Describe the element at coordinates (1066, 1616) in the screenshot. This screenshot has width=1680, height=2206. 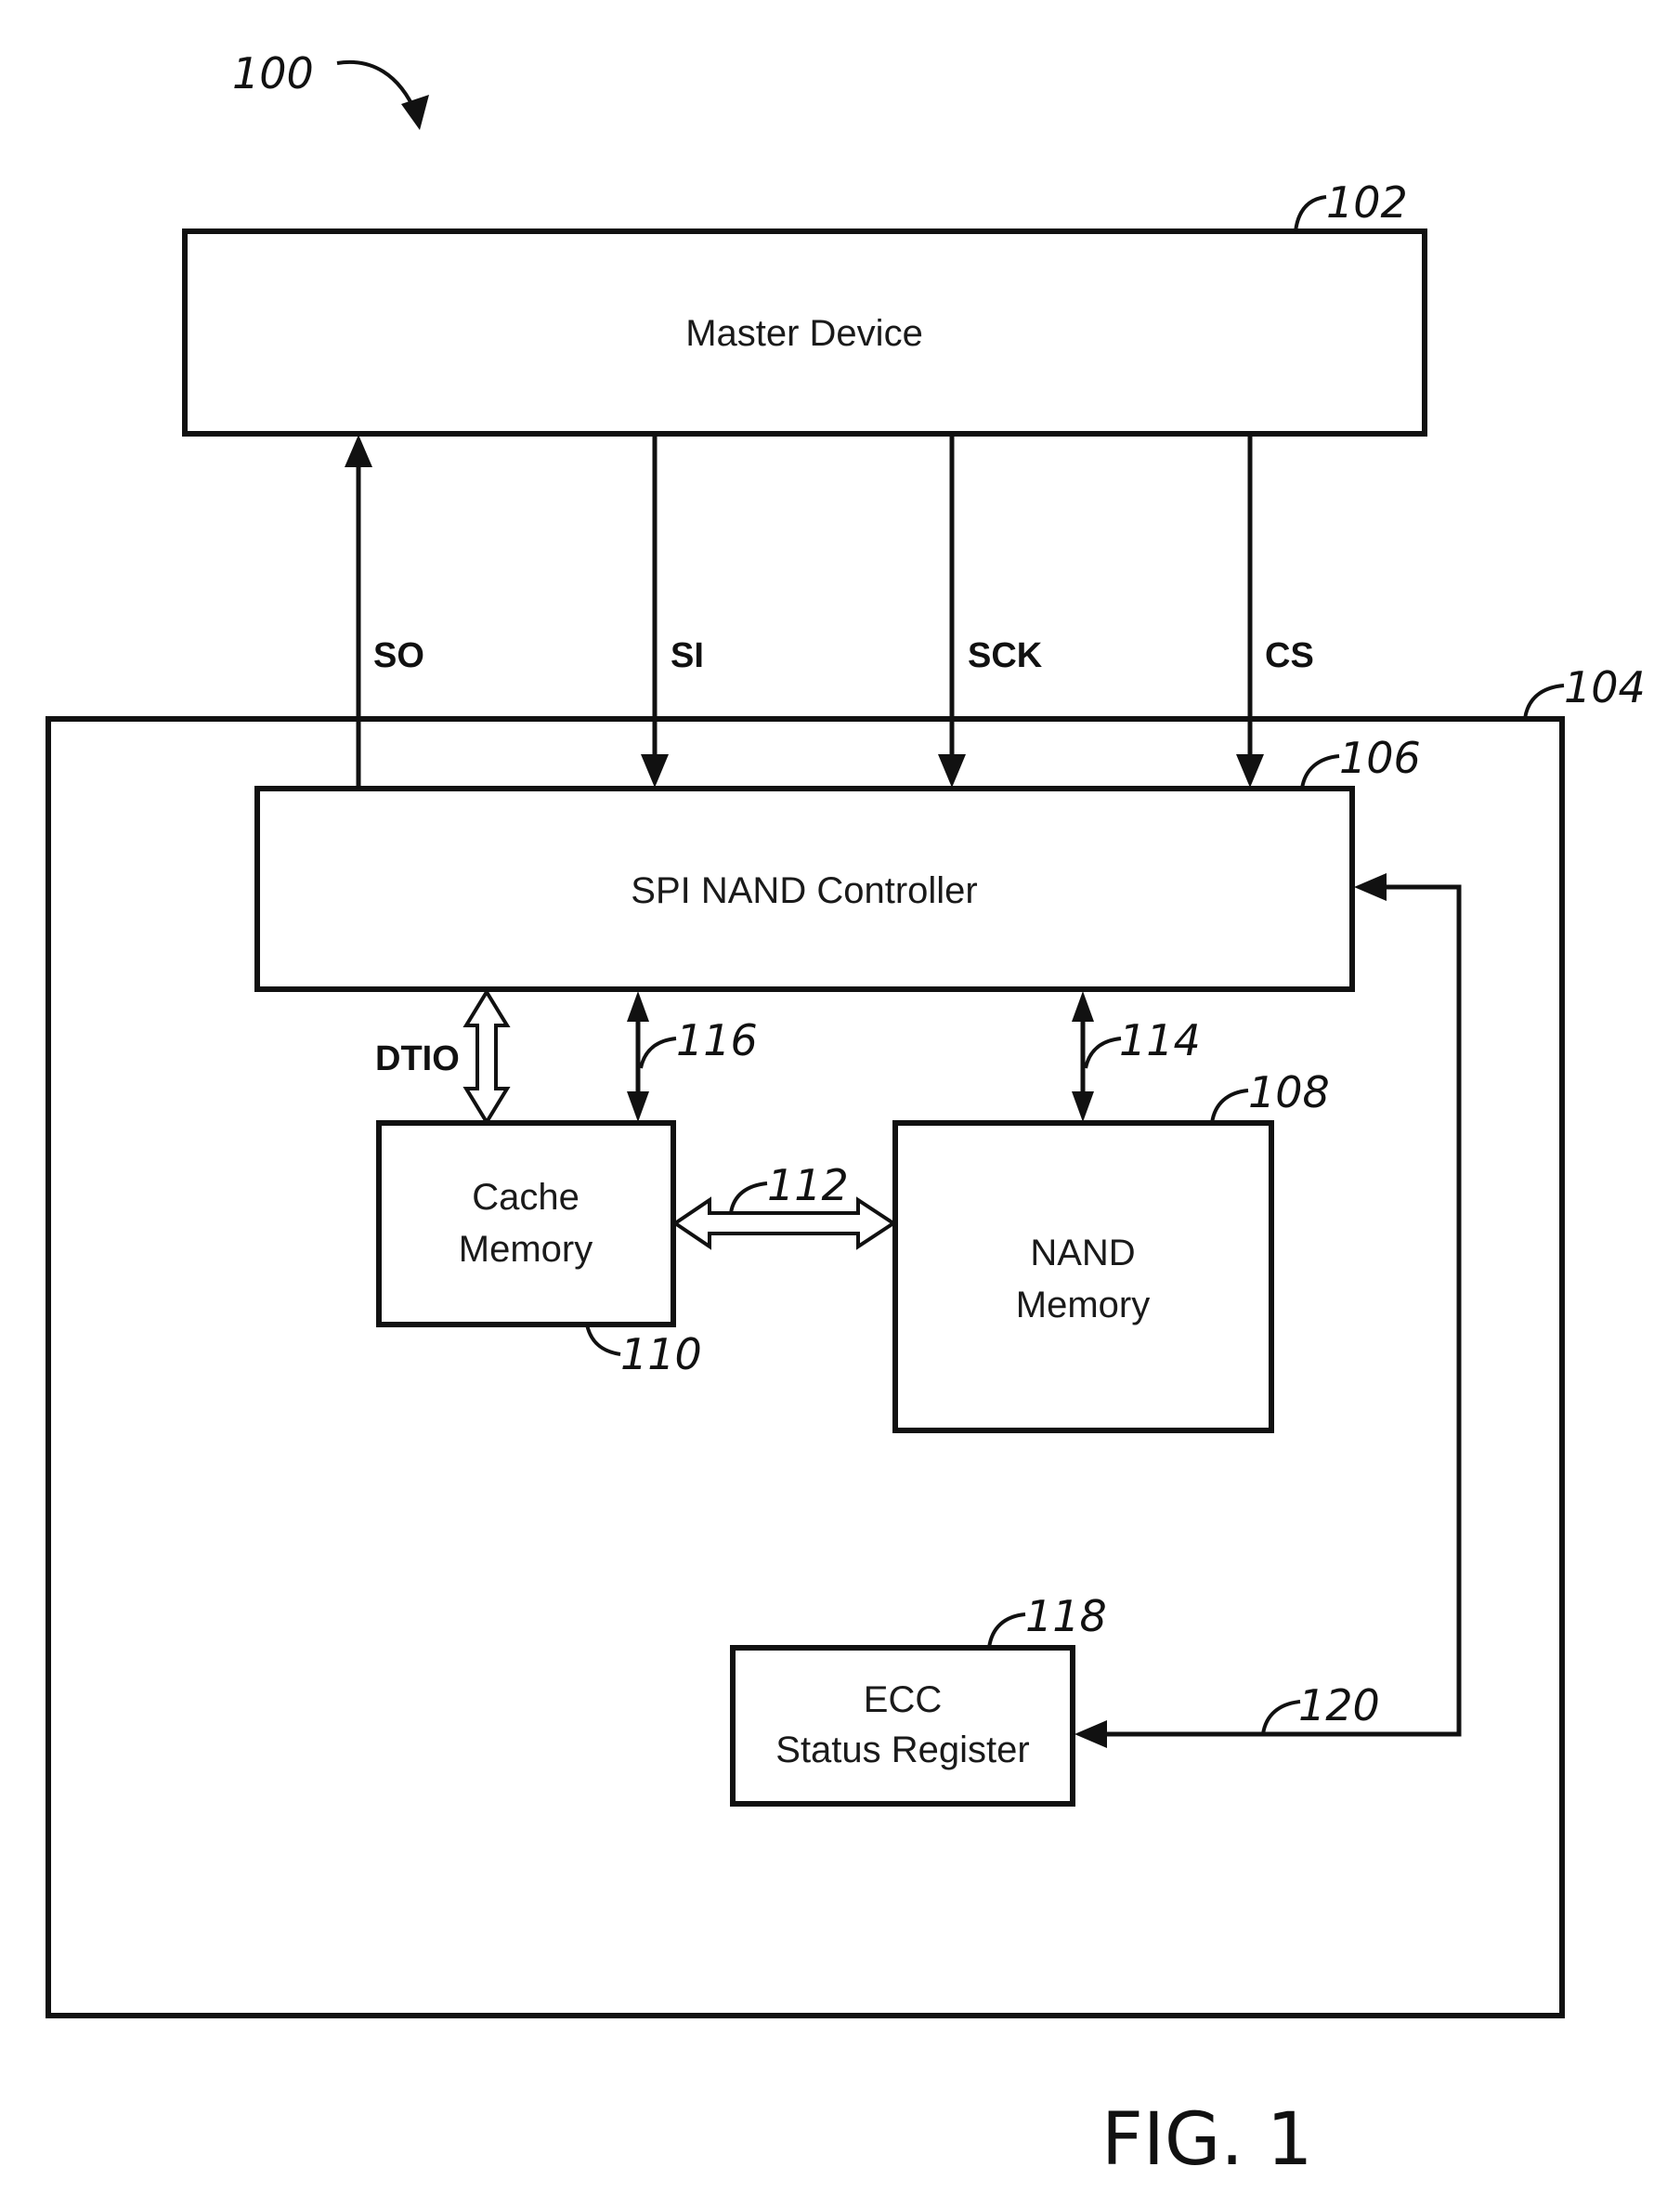
I see `ref-label-118: 118` at that location.